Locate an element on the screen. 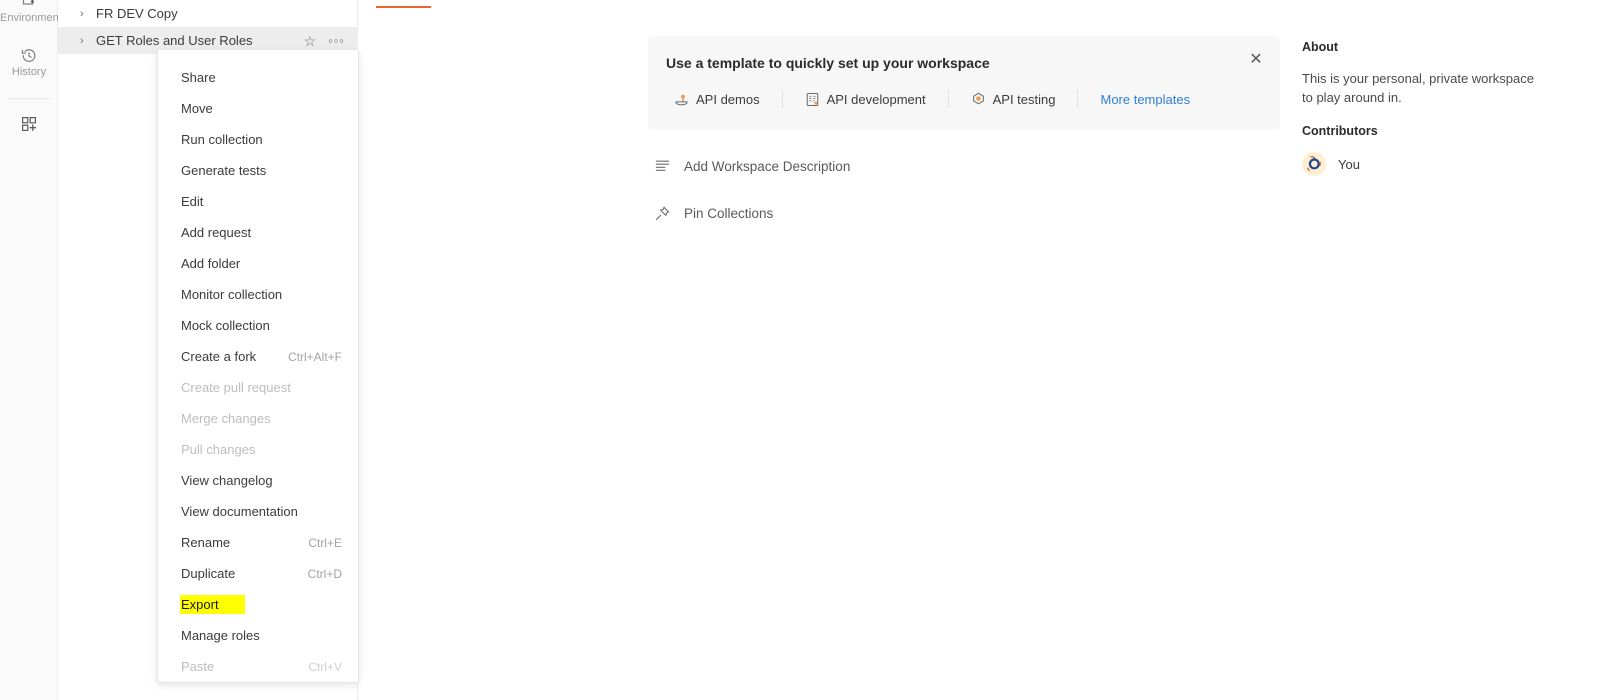  api-development-icon is located at coordinates (812, 99).